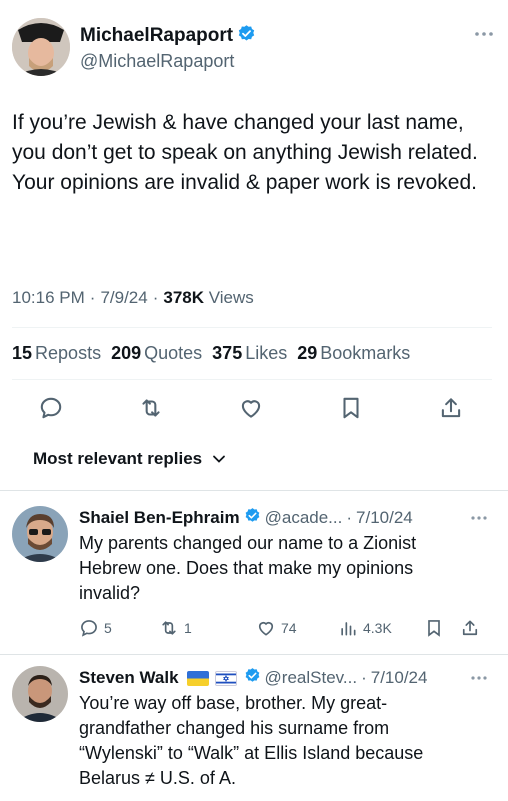 Image resolution: width=508 pixels, height=801 pixels. What do you see at coordinates (348, 629) in the screenshot?
I see `views-icon` at bounding box center [348, 629].